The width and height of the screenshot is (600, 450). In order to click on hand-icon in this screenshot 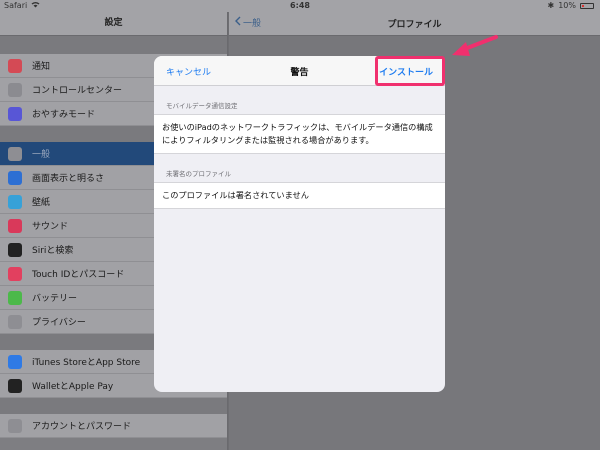, I will do `click(15, 321)`.